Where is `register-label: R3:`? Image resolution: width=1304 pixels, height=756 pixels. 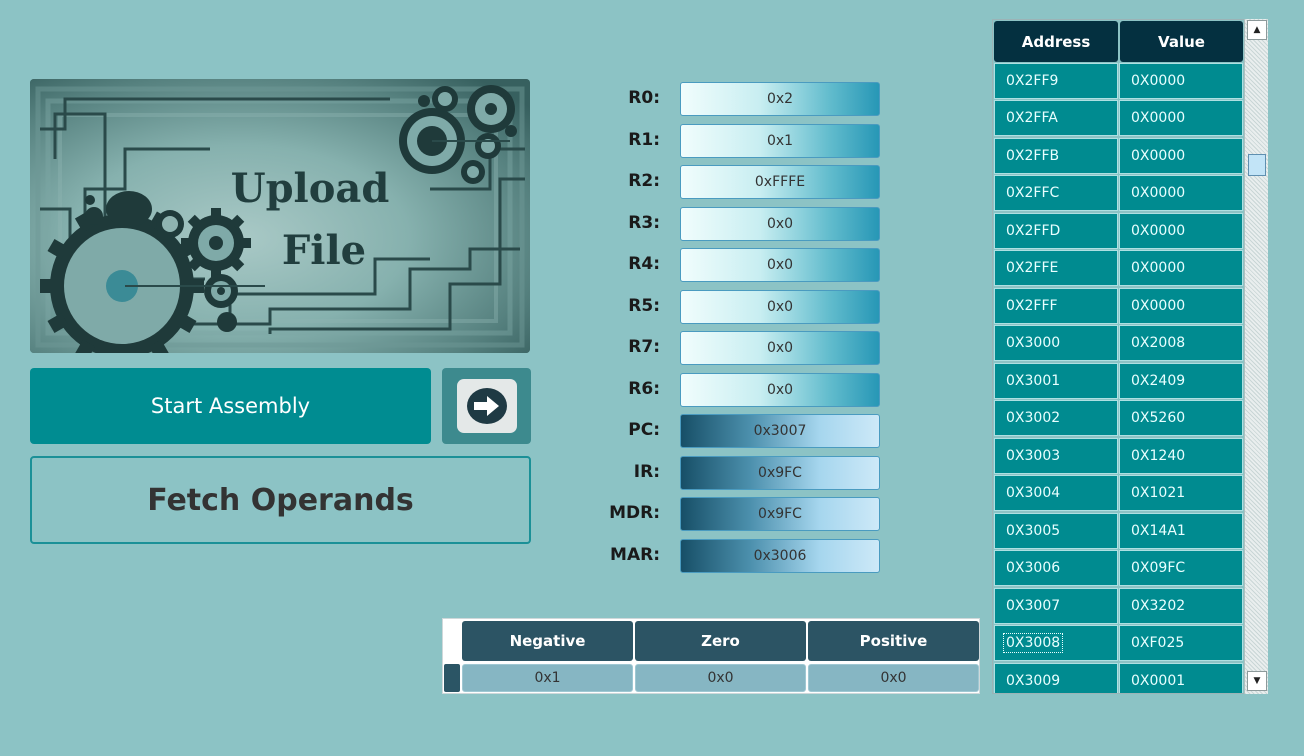
register-label: R3: is located at coordinates (644, 223).